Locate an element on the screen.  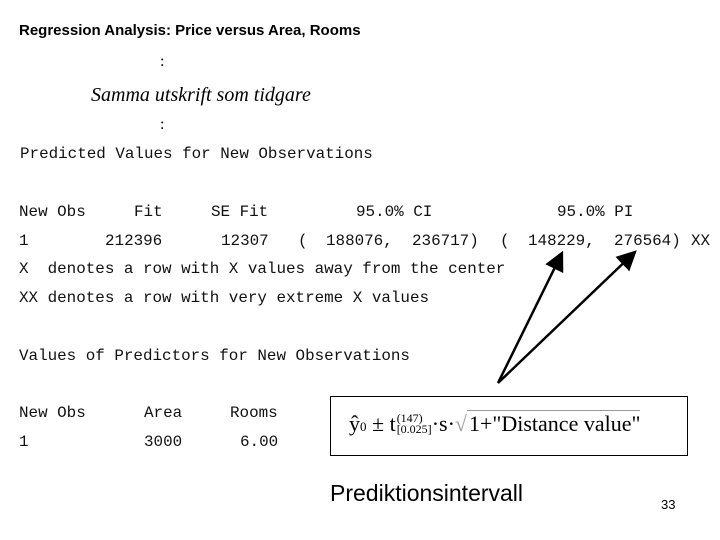
caption: Prediktionsintervall is located at coordinates (427, 493).